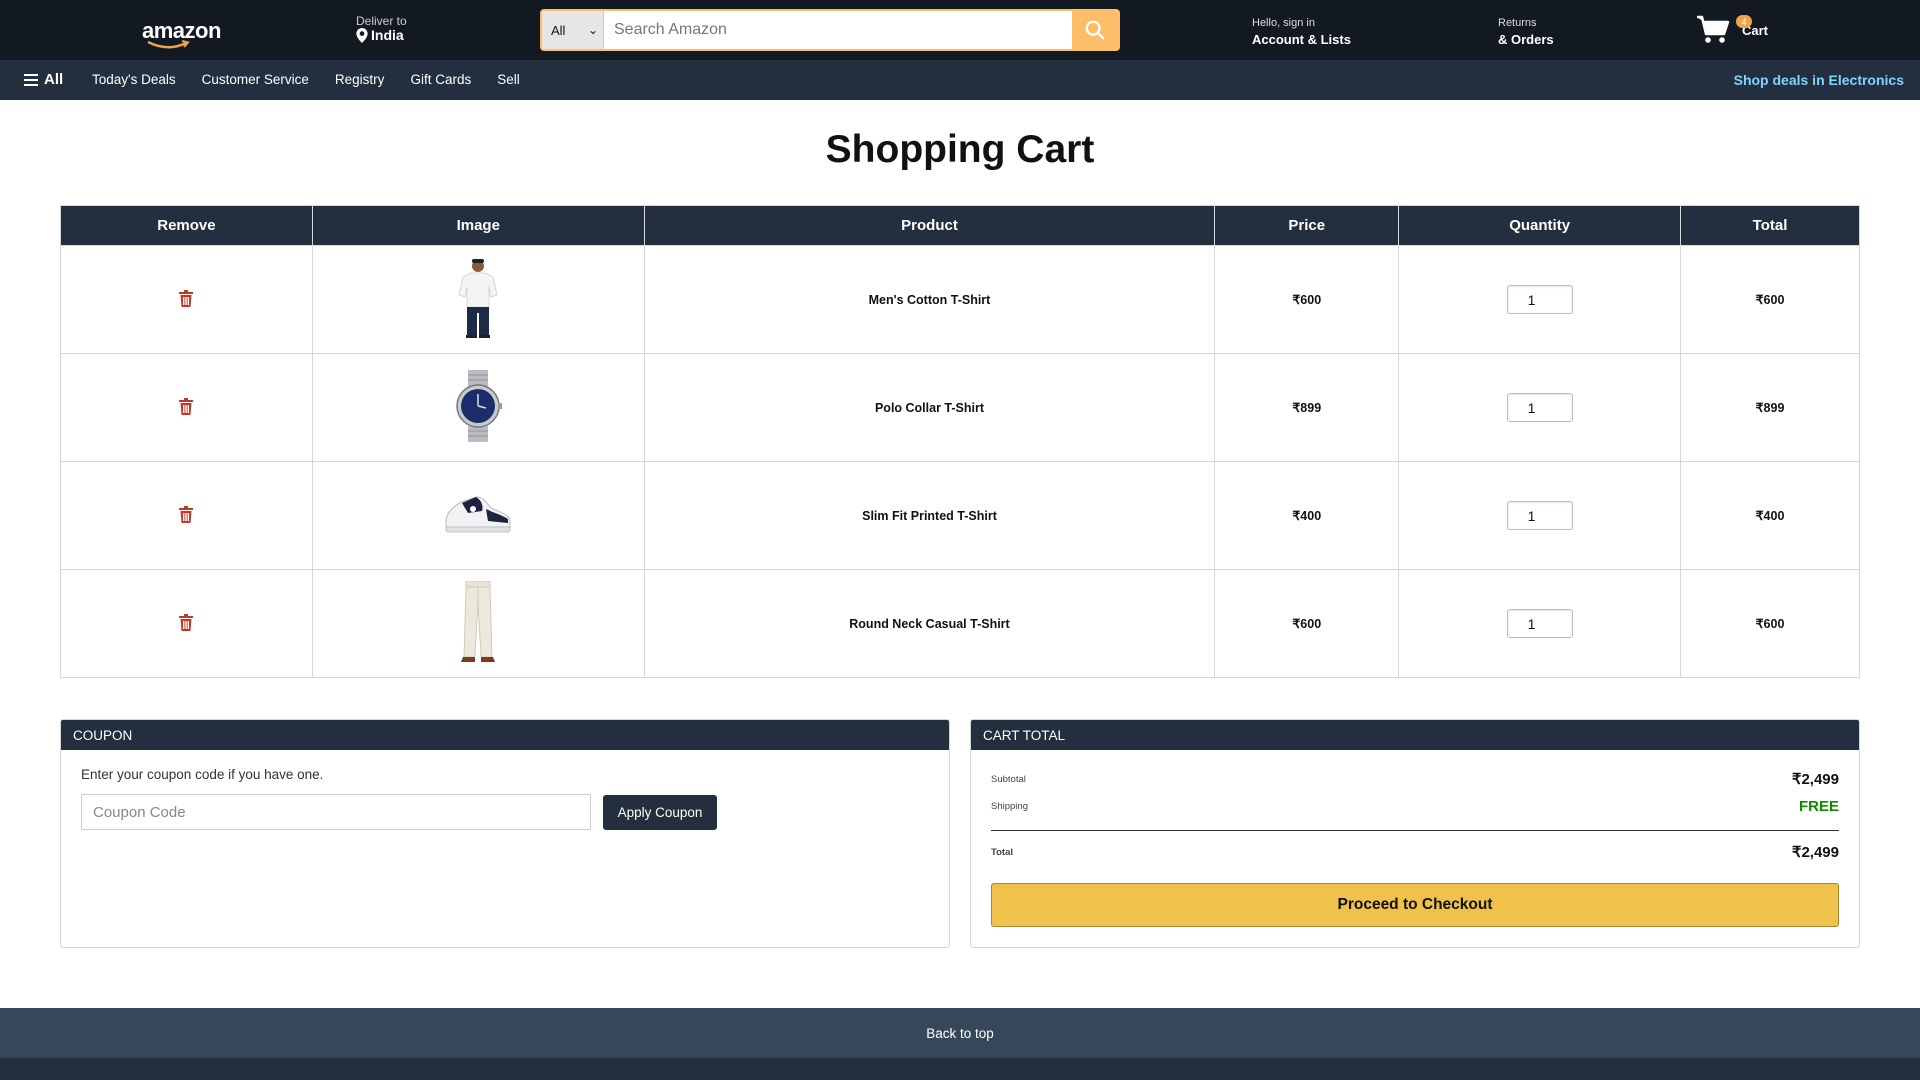 This screenshot has height=1080, width=1920. Describe the element at coordinates (362, 36) in the screenshot. I see `location-pin-icon` at that location.